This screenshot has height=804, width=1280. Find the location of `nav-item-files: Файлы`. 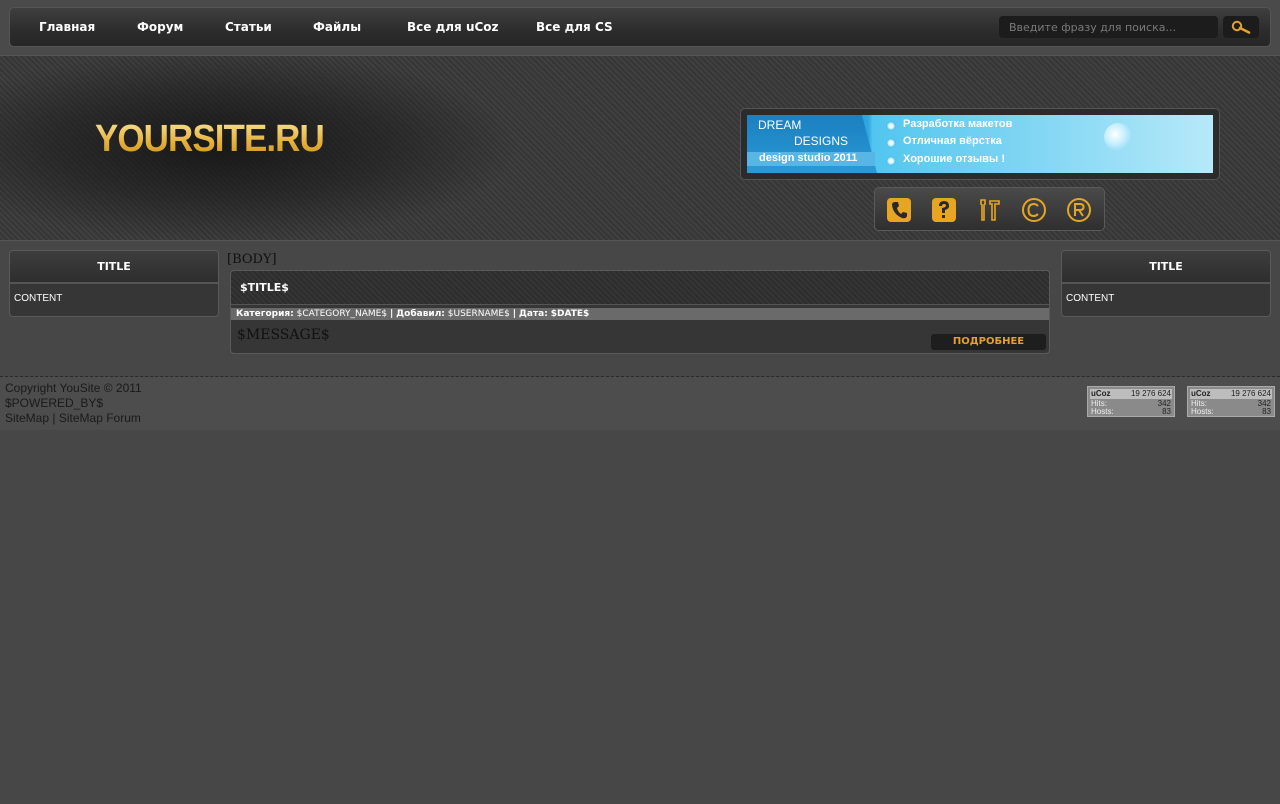

nav-item-files: Файлы is located at coordinates (337, 27).